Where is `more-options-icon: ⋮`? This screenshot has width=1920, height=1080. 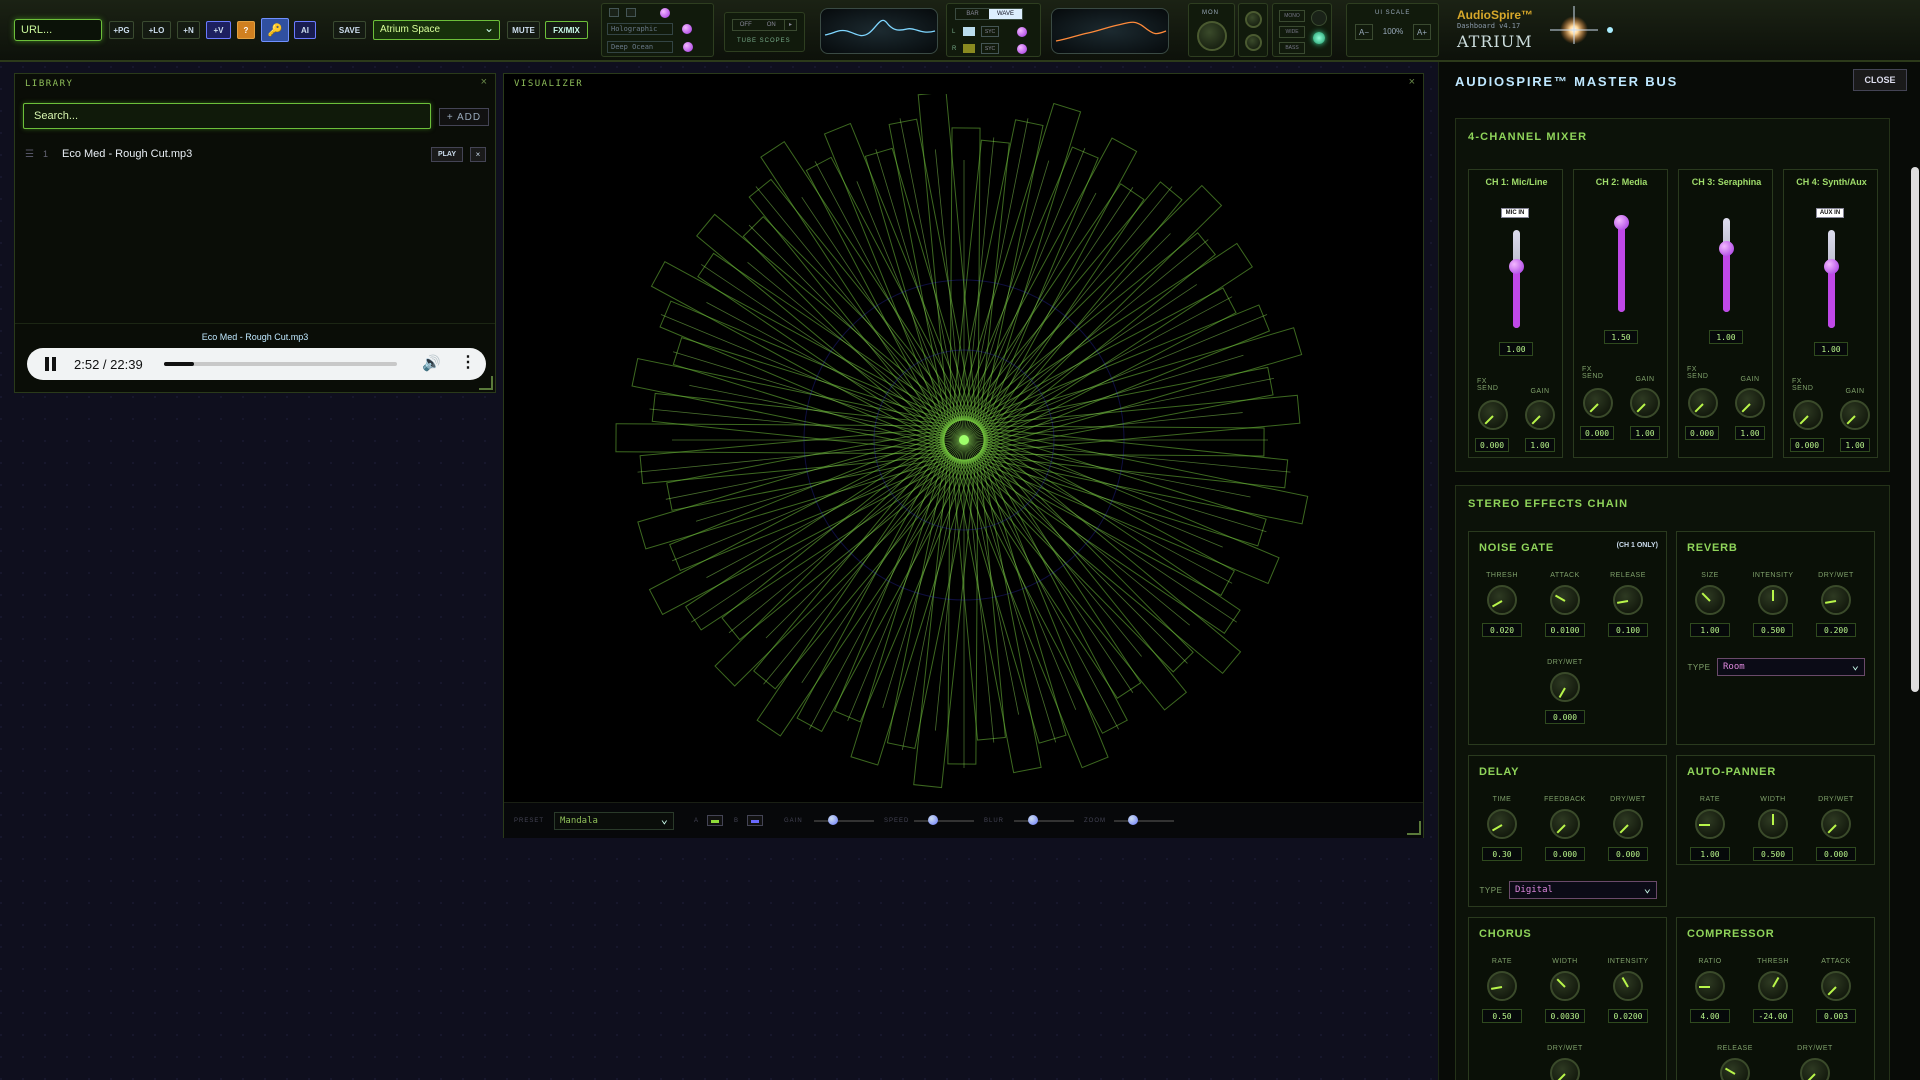 more-options-icon: ⋮ is located at coordinates (468, 362).